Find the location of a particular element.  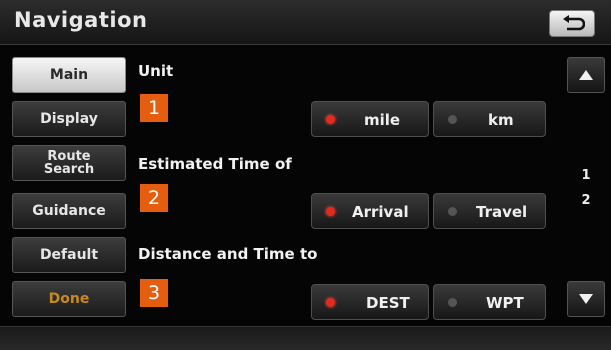

option-travel-button: Travel is located at coordinates (489, 211).